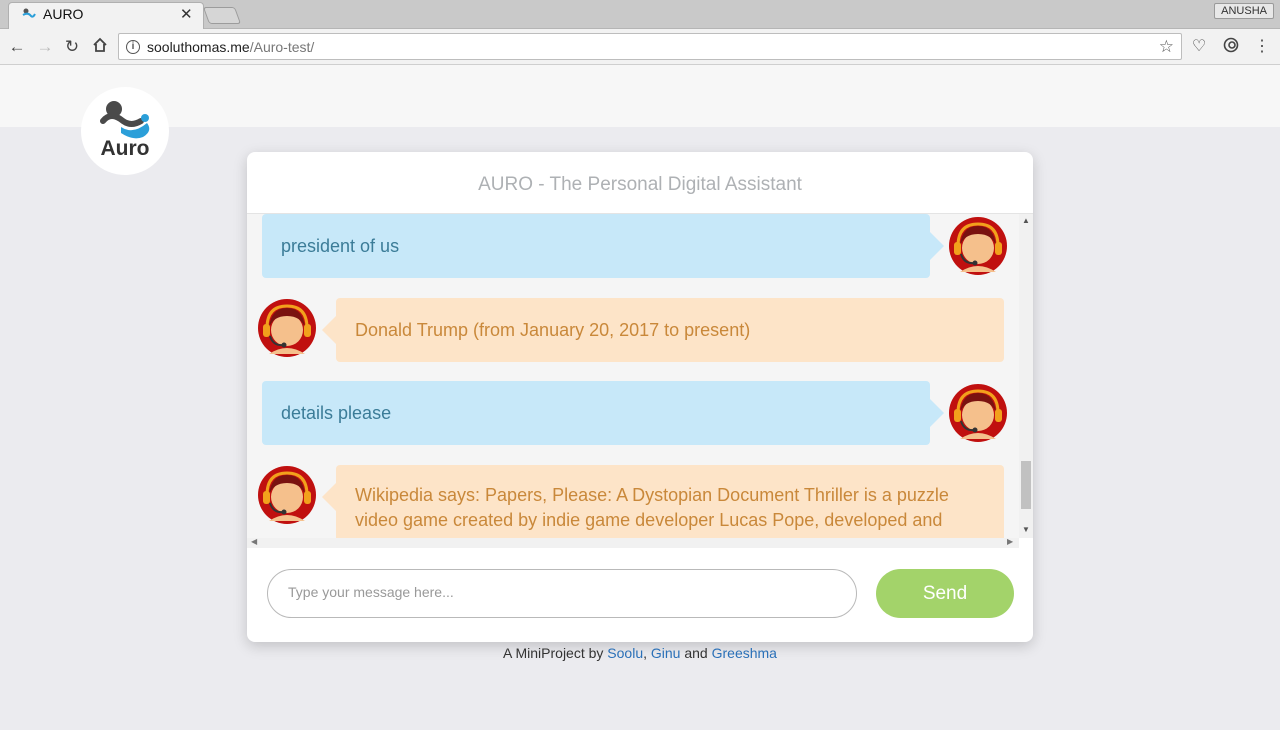 This screenshot has width=1280, height=730. I want to click on chat-title: AURO - The Personal Digital Assistant, so click(640, 184).